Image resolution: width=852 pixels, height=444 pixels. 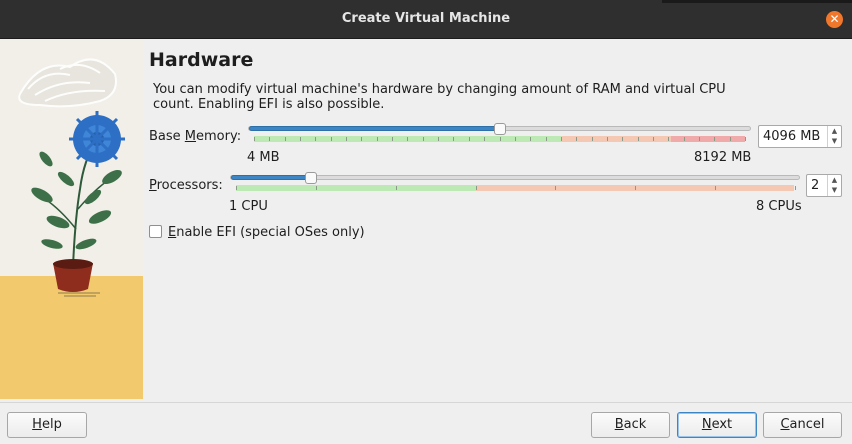 What do you see at coordinates (375, 128) in the screenshot?
I see `base-memory-slider-fill` at bounding box center [375, 128].